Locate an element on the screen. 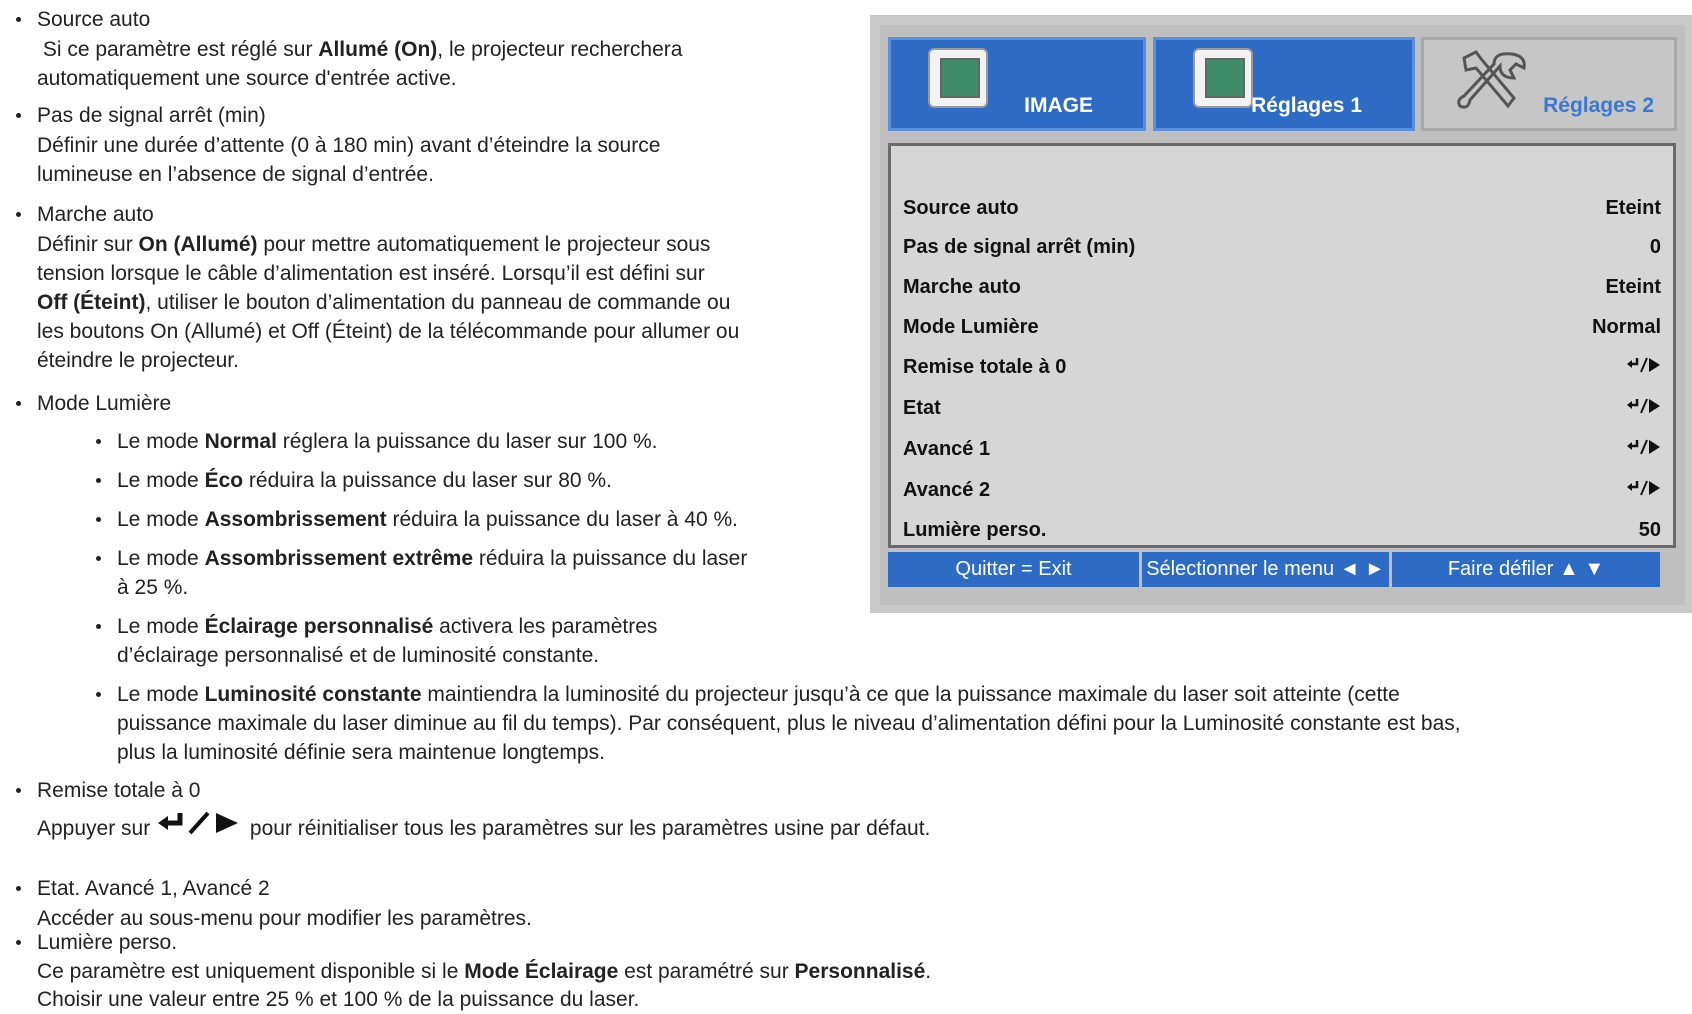 This screenshot has width=1692, height=1014. tab-label: IMAGE is located at coordinates (1058, 105).